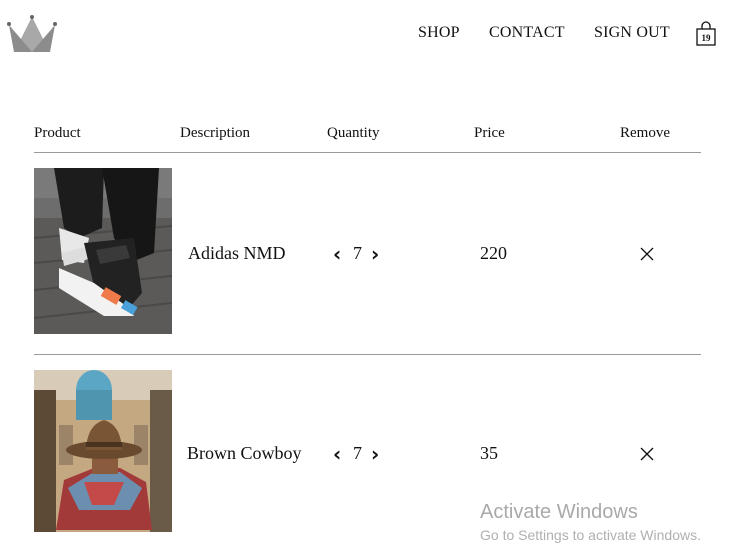 This screenshot has height=543, width=743. What do you see at coordinates (645, 133) in the screenshot?
I see `header-remove: Remove` at bounding box center [645, 133].